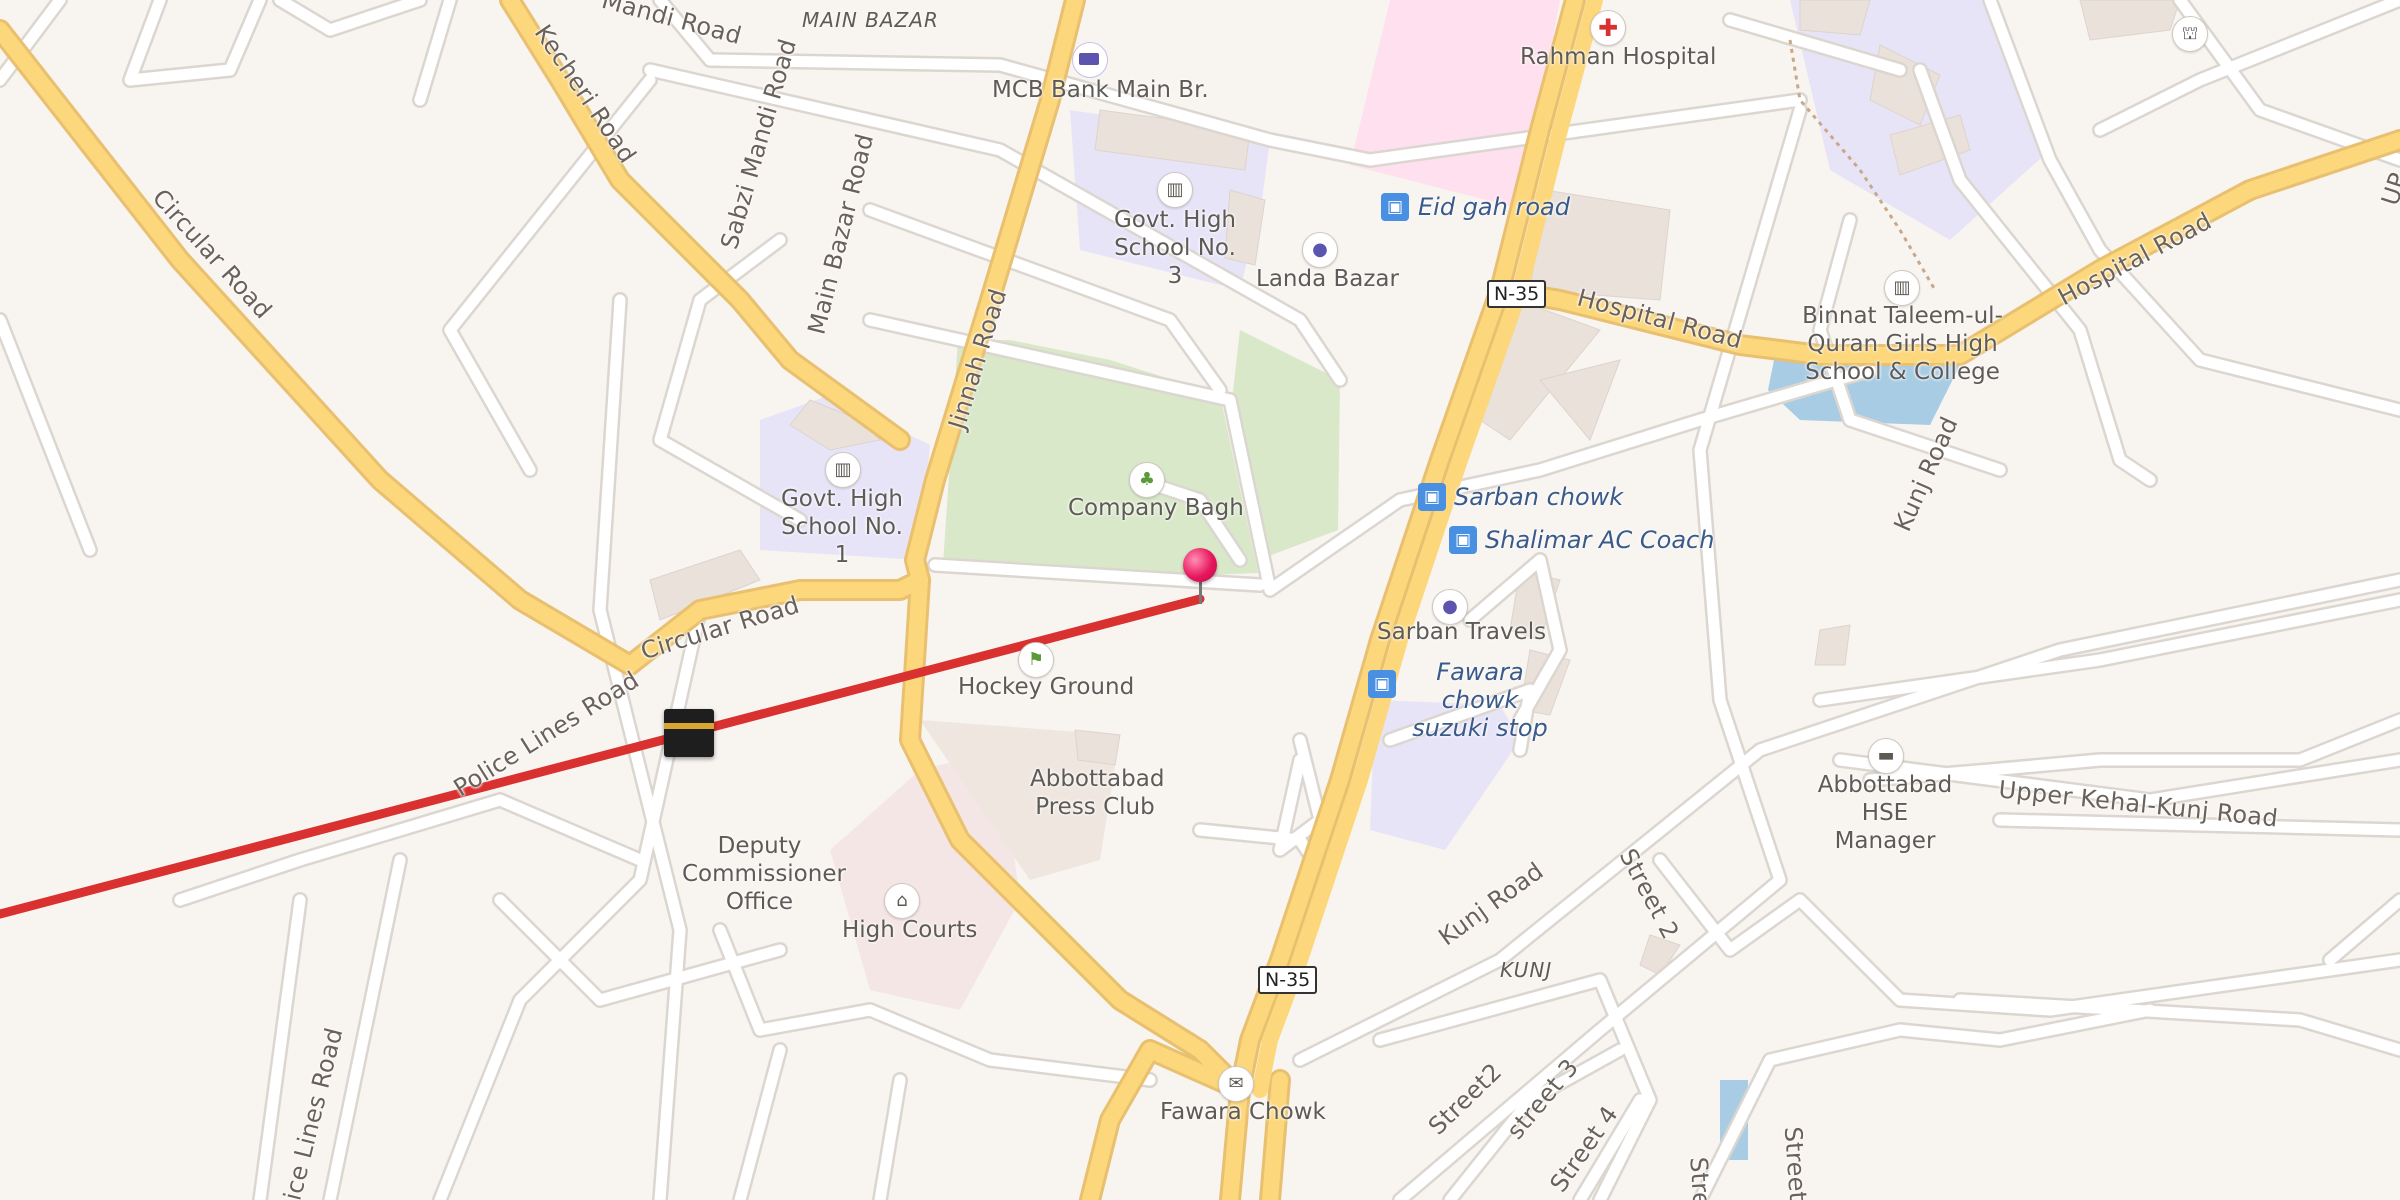  I want to click on poi-label-landa-bazar: Landa Bazar, so click(1327, 279).